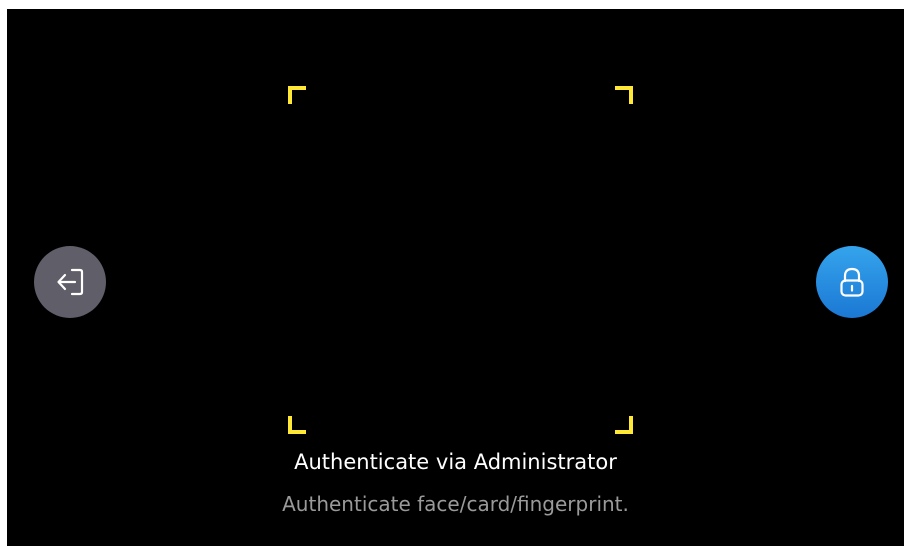 The width and height of the screenshot is (907, 547). Describe the element at coordinates (624, 95) in the screenshot. I see `face-frame-corner-top-right` at that location.